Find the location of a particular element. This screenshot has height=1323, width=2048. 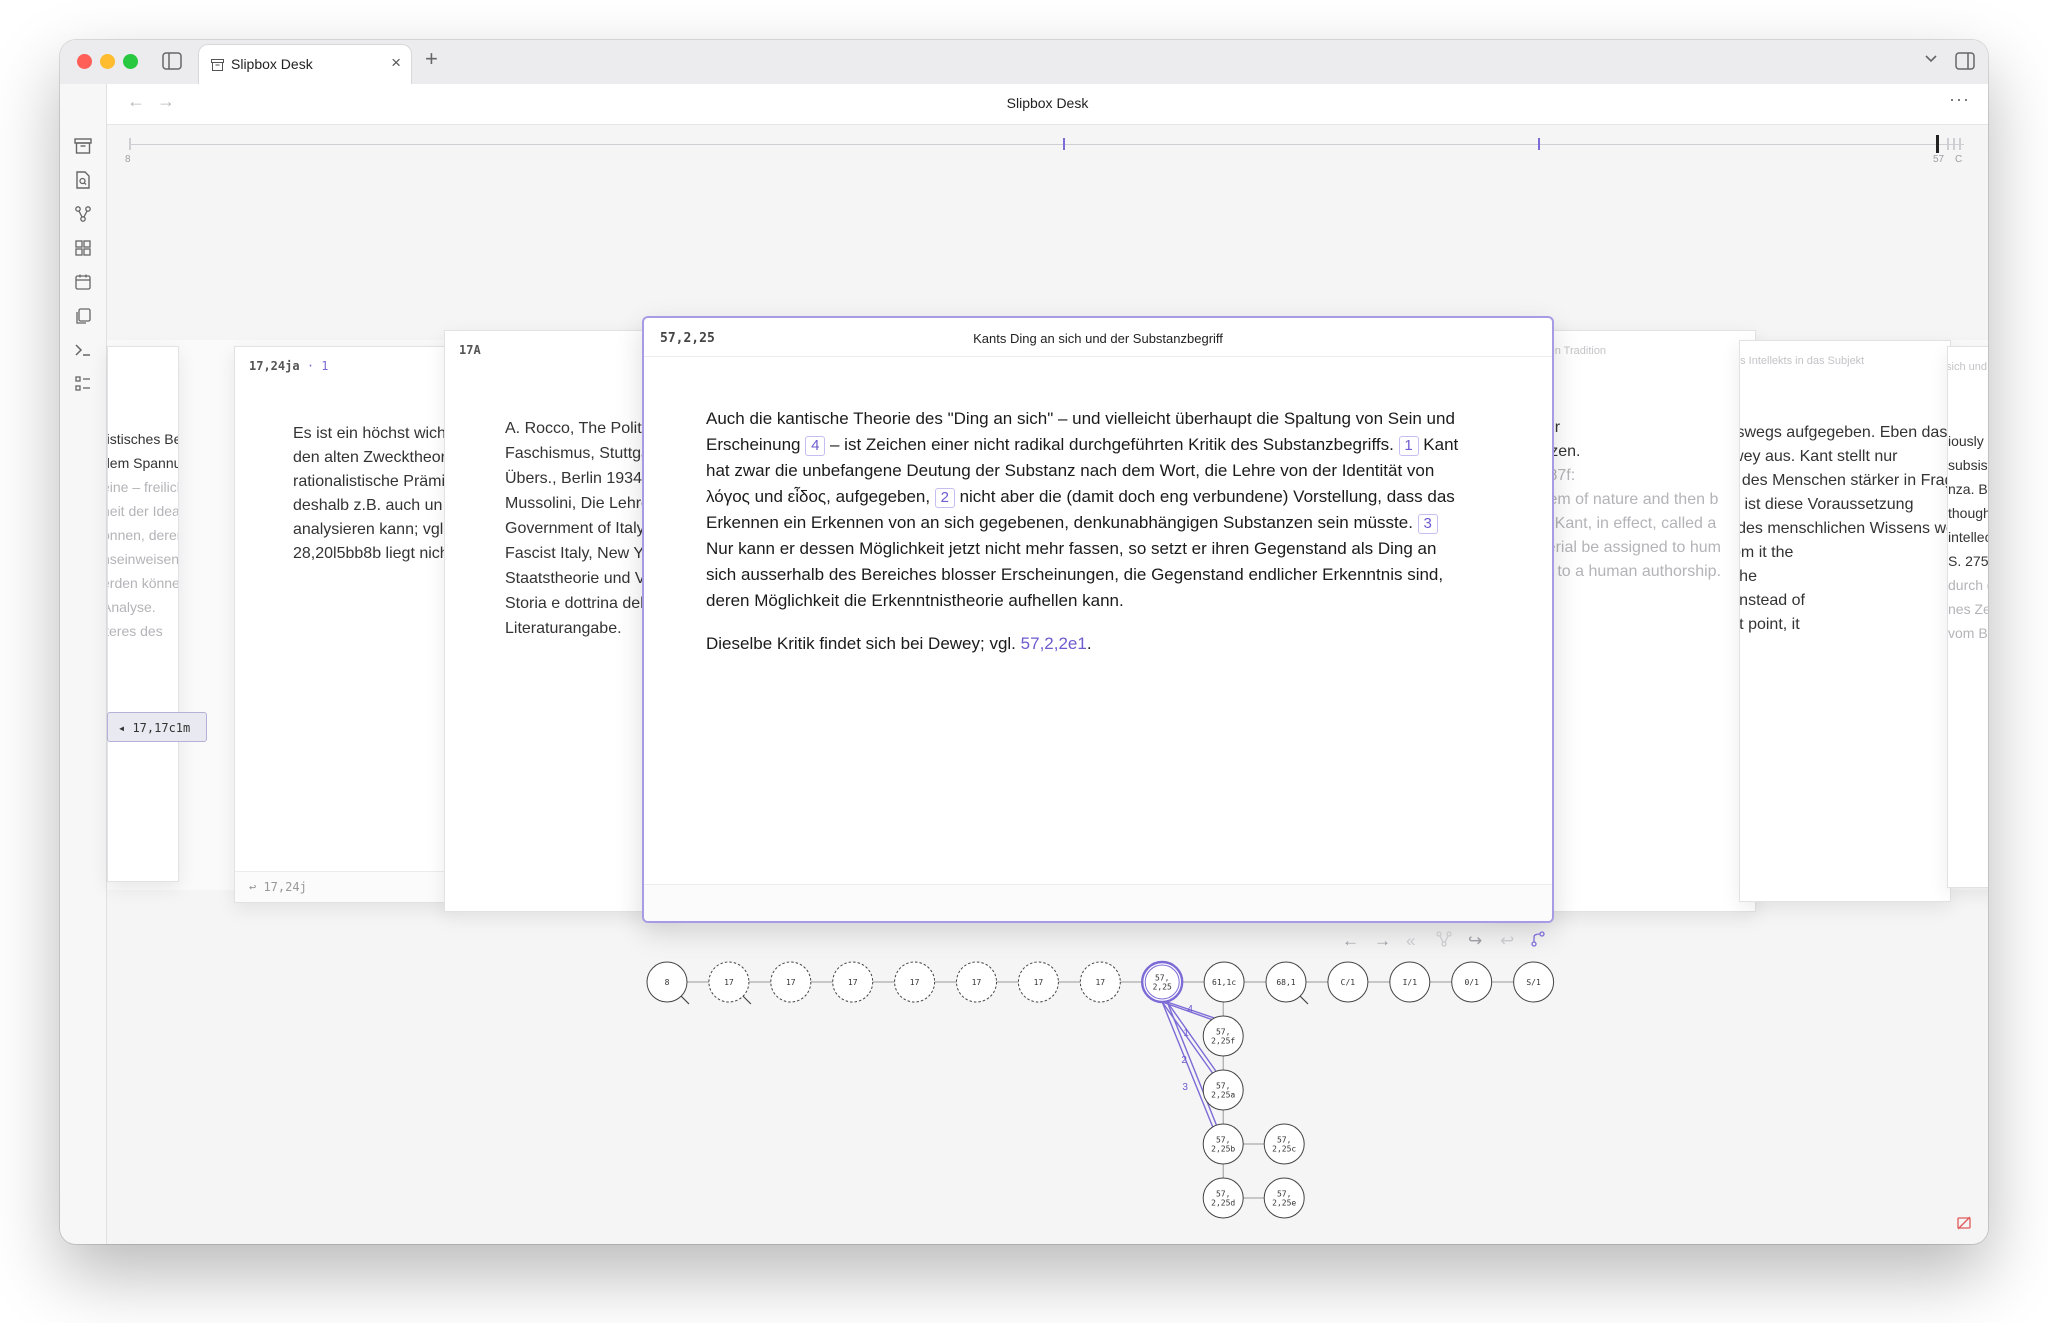

copy-icon is located at coordinates (83, 316).